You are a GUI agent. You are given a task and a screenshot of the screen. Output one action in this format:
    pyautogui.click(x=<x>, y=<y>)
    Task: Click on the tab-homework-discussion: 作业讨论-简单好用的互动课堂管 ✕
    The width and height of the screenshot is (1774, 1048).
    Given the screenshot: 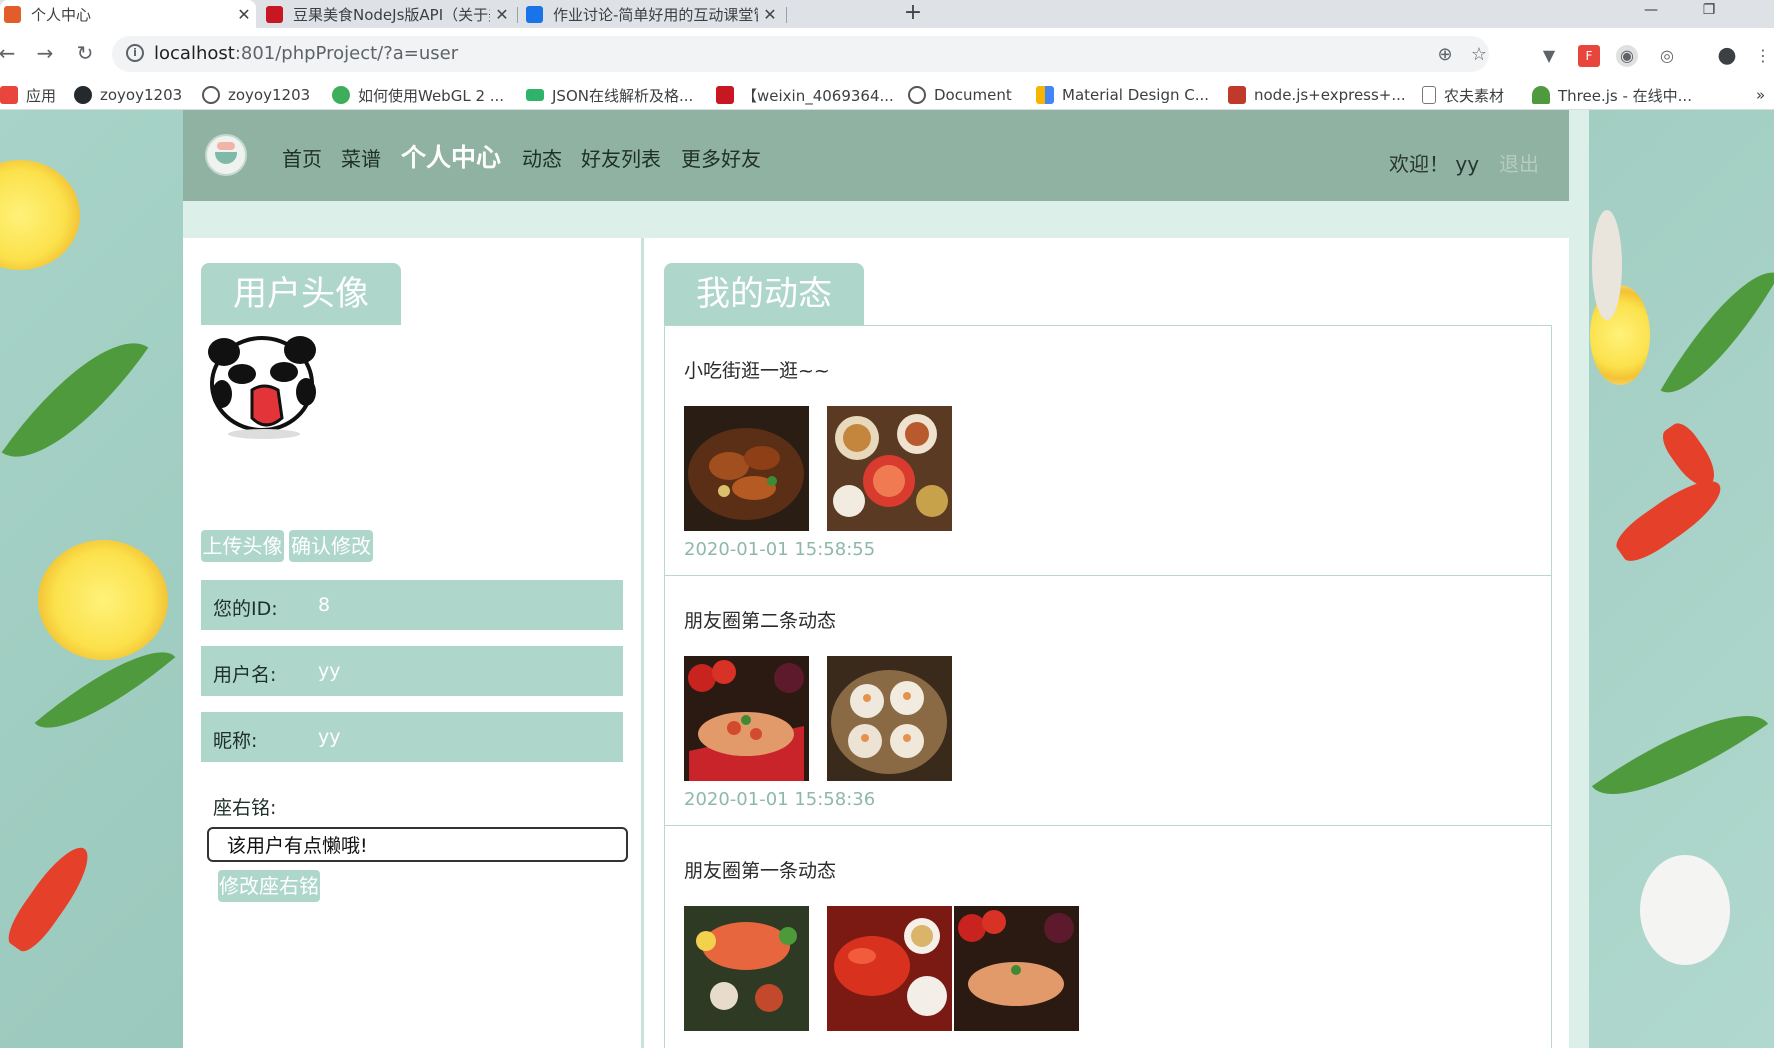 What is the action you would take?
    pyautogui.click(x=652, y=14)
    